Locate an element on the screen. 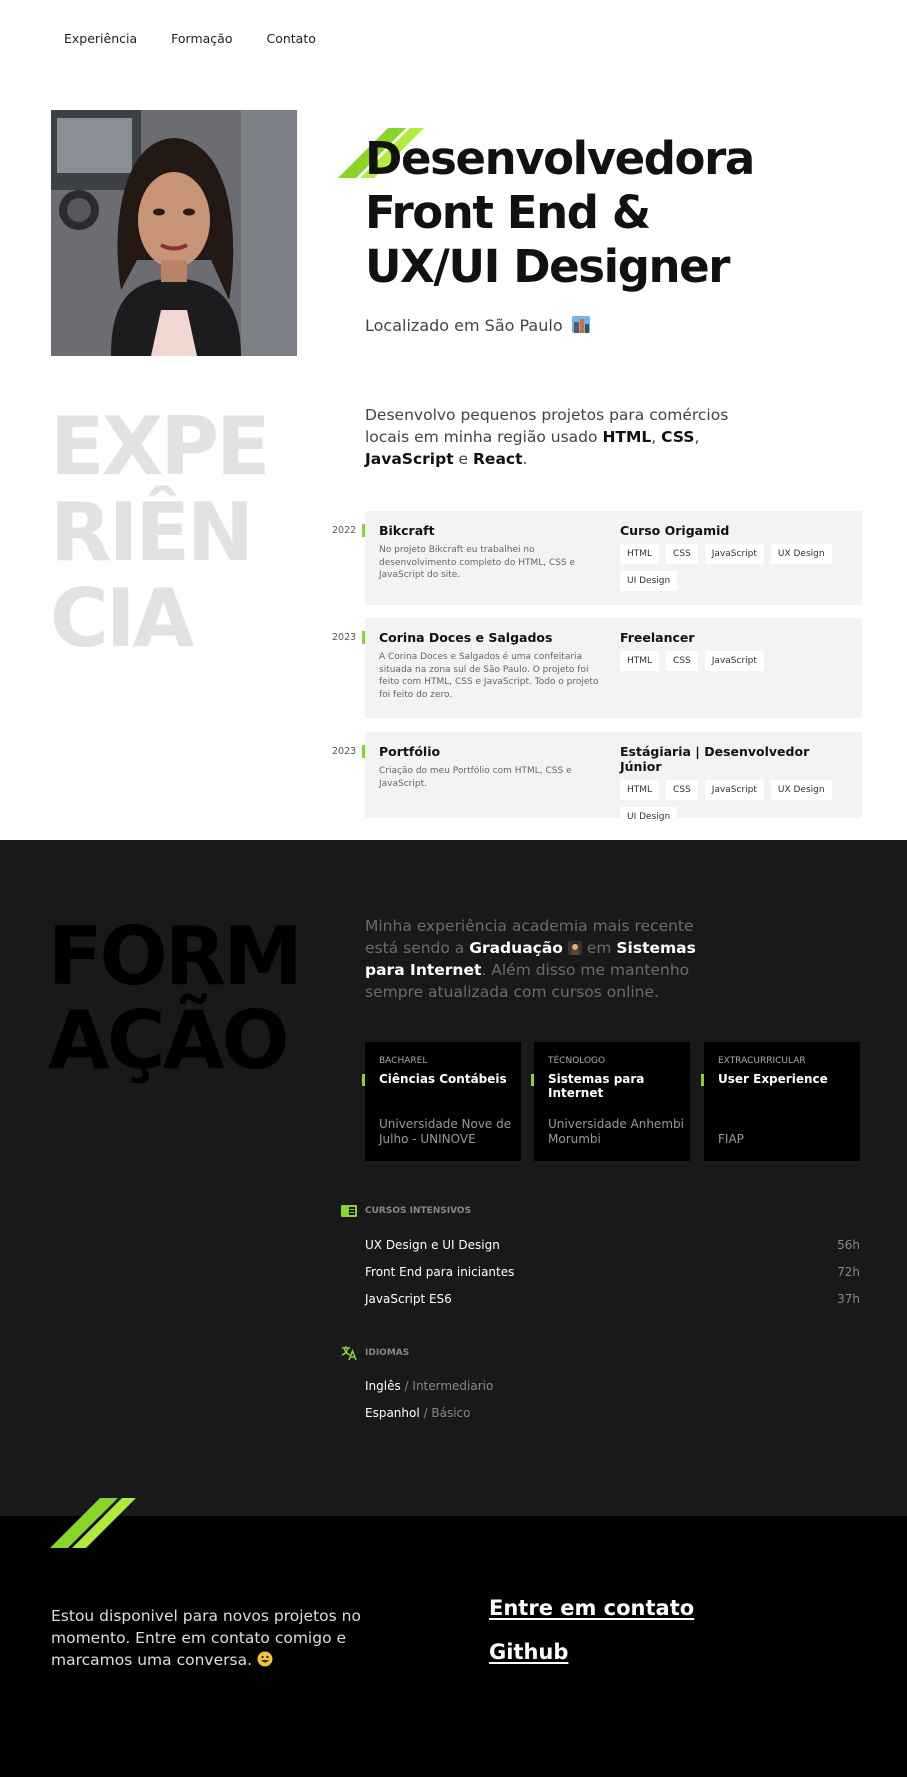  degree-level: BACHAREL is located at coordinates (403, 1061).